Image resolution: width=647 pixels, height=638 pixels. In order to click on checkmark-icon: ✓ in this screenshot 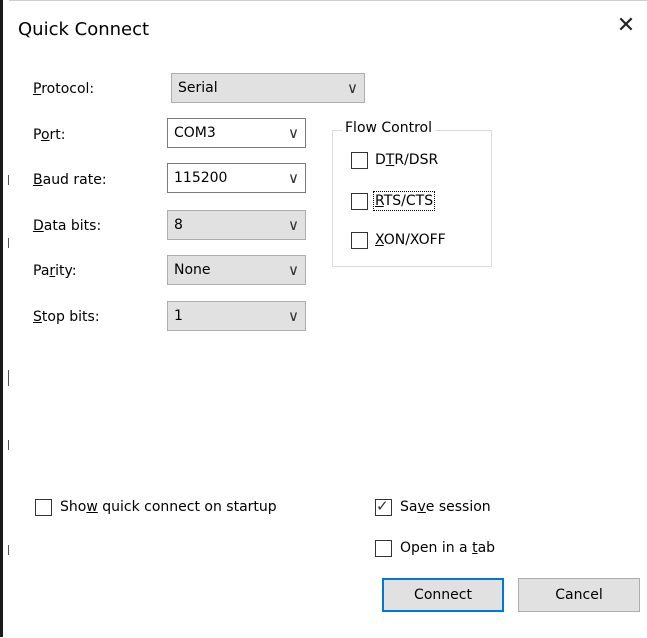, I will do `click(382, 506)`.